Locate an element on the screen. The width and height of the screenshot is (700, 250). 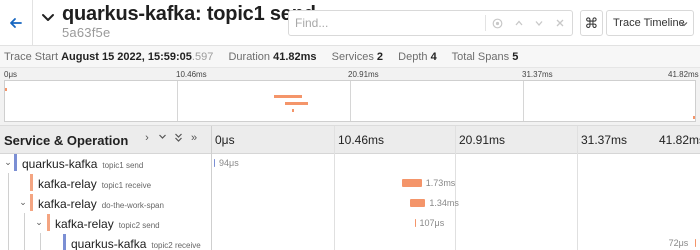
expand-all-button is located at coordinates (178, 139).